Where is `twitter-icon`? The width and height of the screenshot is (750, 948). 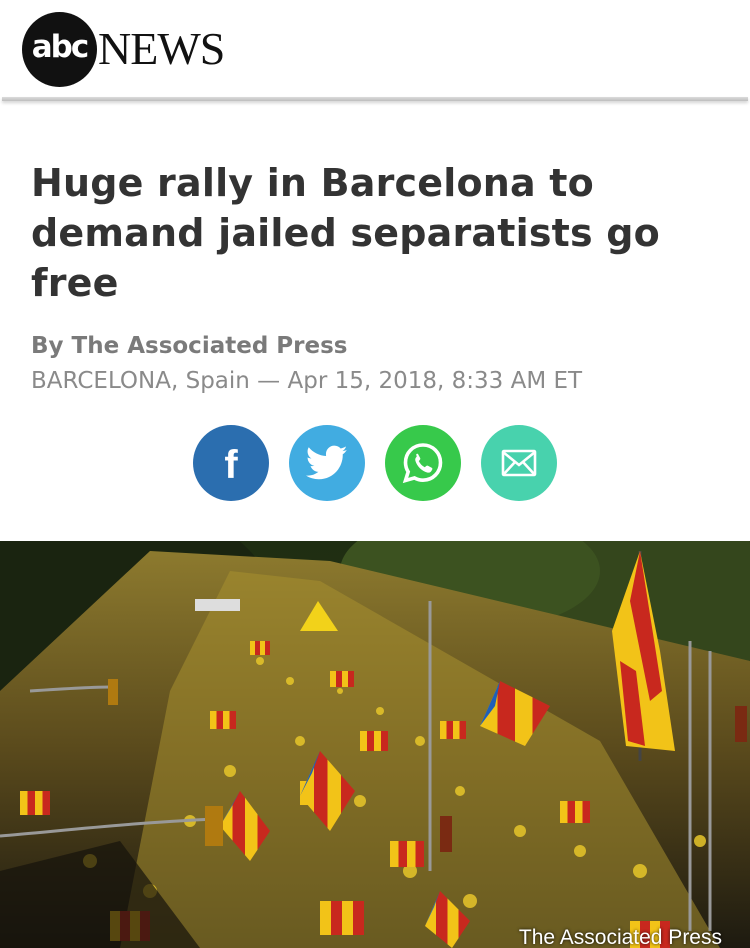 twitter-icon is located at coordinates (327, 462).